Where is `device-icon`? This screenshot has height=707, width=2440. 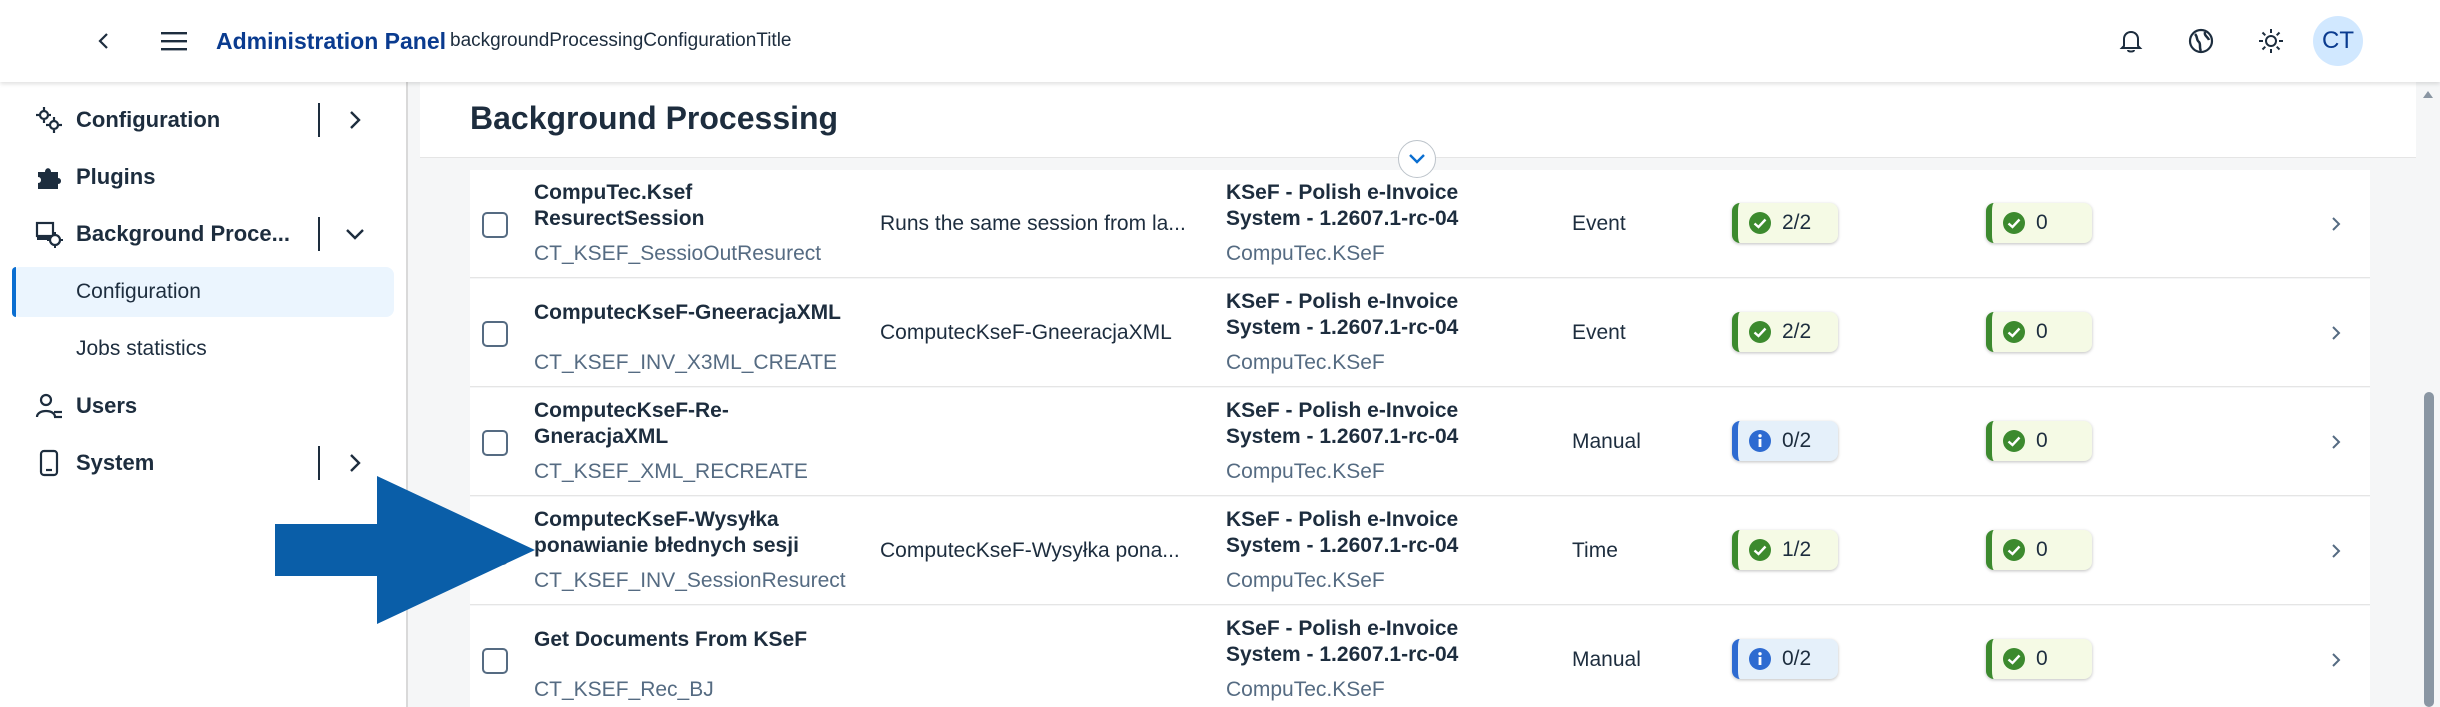 device-icon is located at coordinates (49, 463).